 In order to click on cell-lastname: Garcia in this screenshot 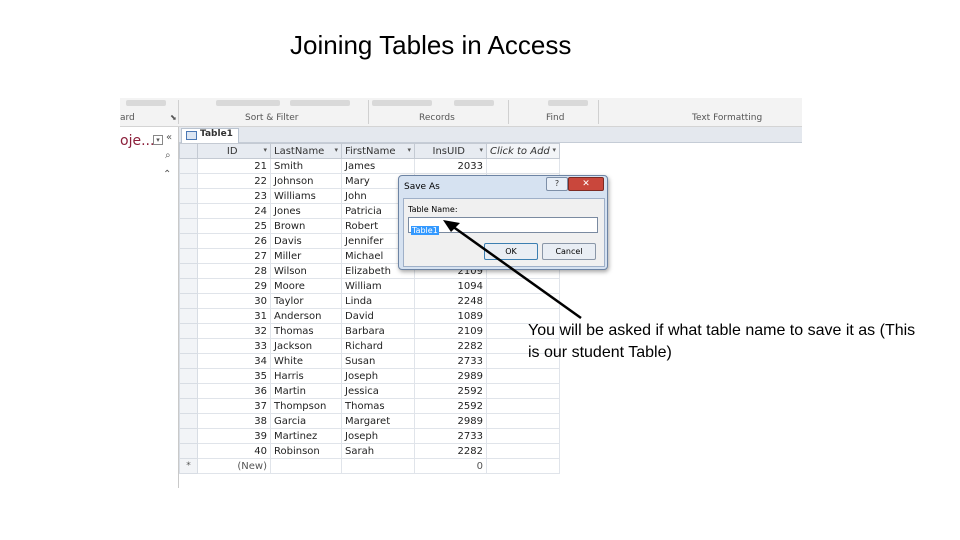, I will do `click(306, 421)`.